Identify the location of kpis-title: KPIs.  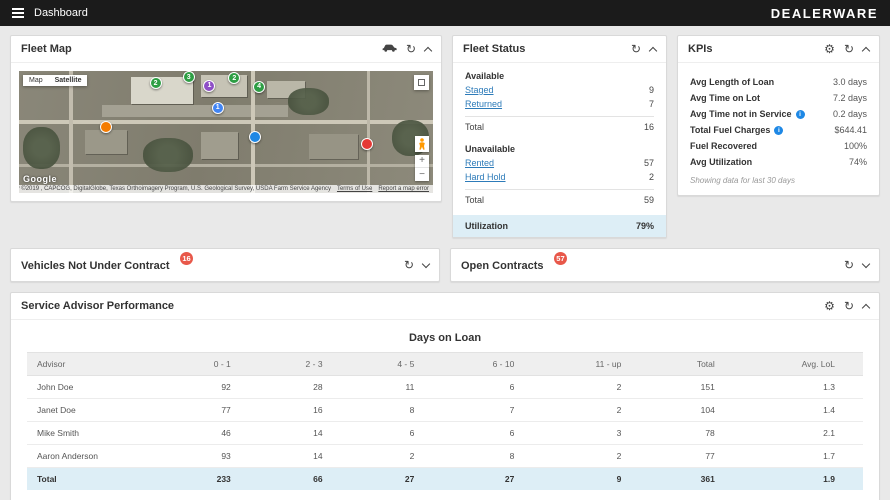
(700, 49).